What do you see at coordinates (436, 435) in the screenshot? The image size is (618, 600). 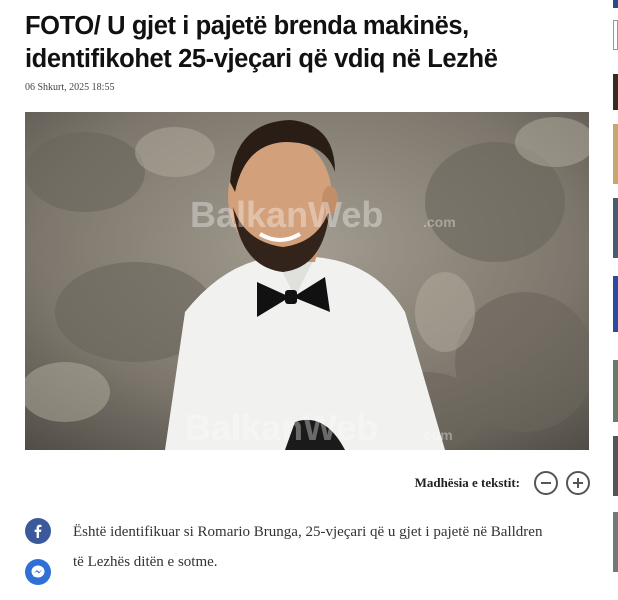 I see `watermark-bottom-suffix: .com` at bounding box center [436, 435].